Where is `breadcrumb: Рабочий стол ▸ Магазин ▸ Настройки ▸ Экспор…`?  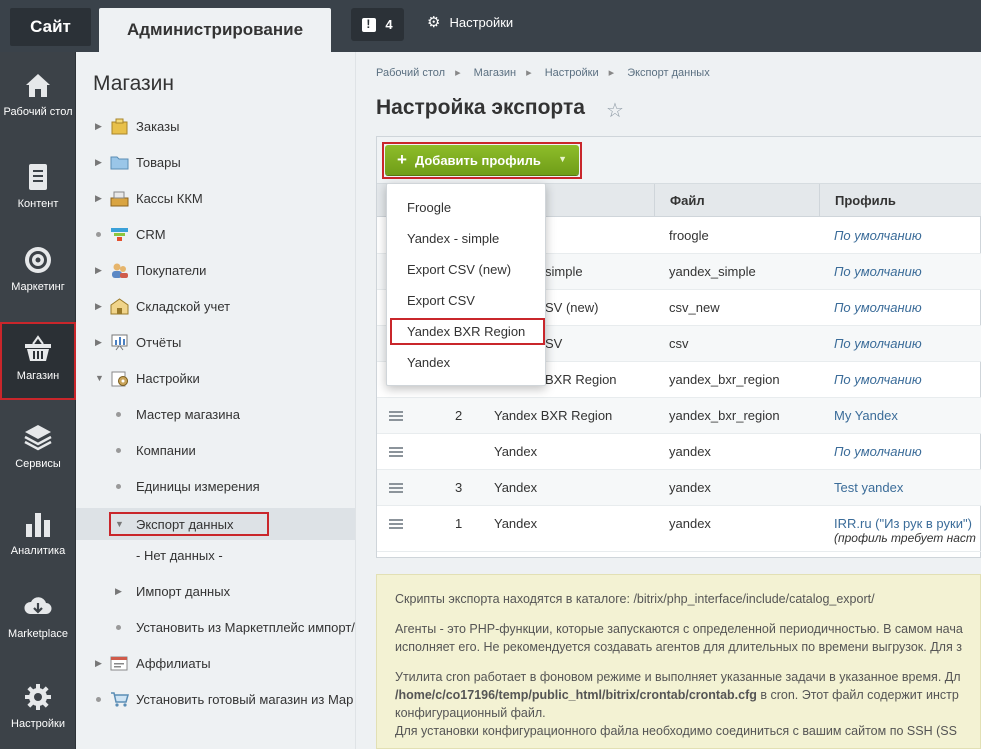 breadcrumb: Рабочий стол ▸ Магазин ▸ Настройки ▸ Экспор… is located at coordinates (548, 72).